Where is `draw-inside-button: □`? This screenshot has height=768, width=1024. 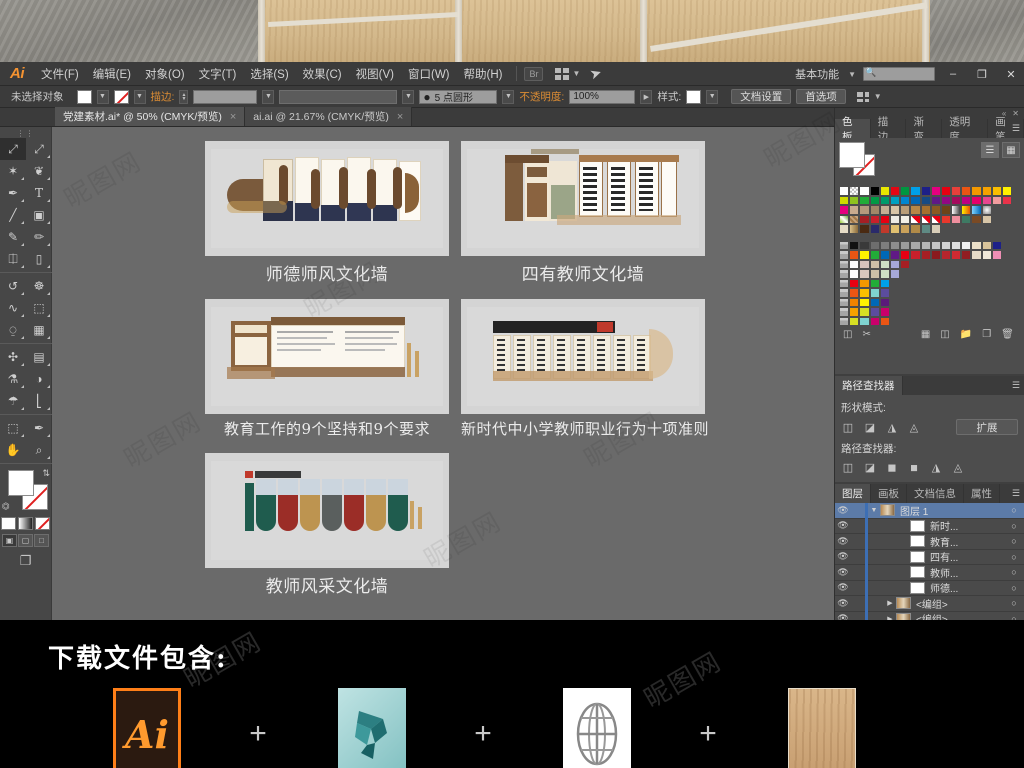
draw-inside-button: □ is located at coordinates (41, 540).